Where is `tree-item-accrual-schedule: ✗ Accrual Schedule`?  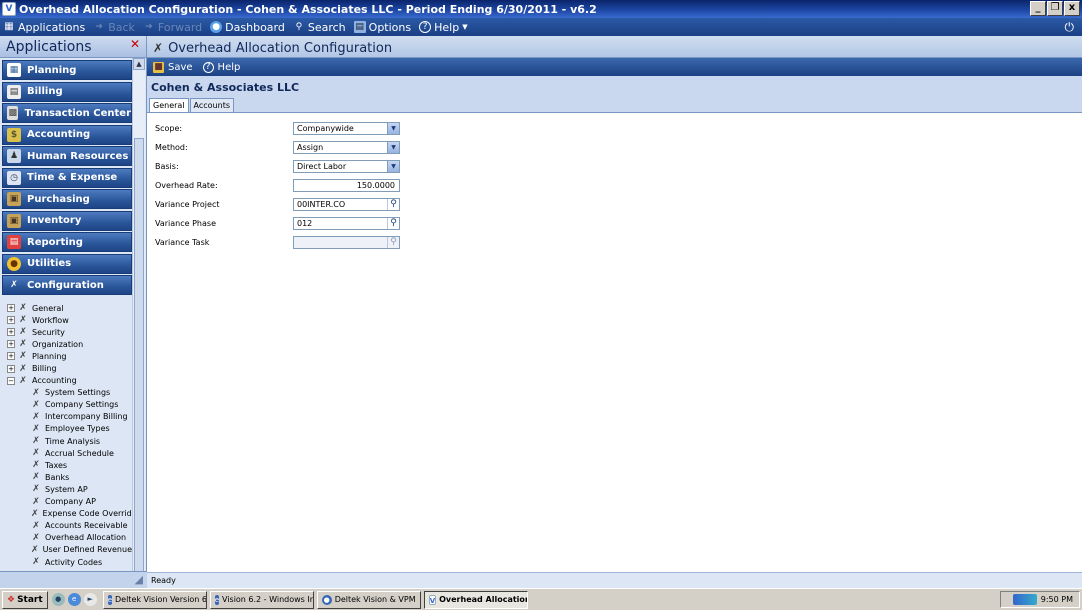
tree-item-accrual-schedule: ✗ Accrual Schedule is located at coordinates (67, 453).